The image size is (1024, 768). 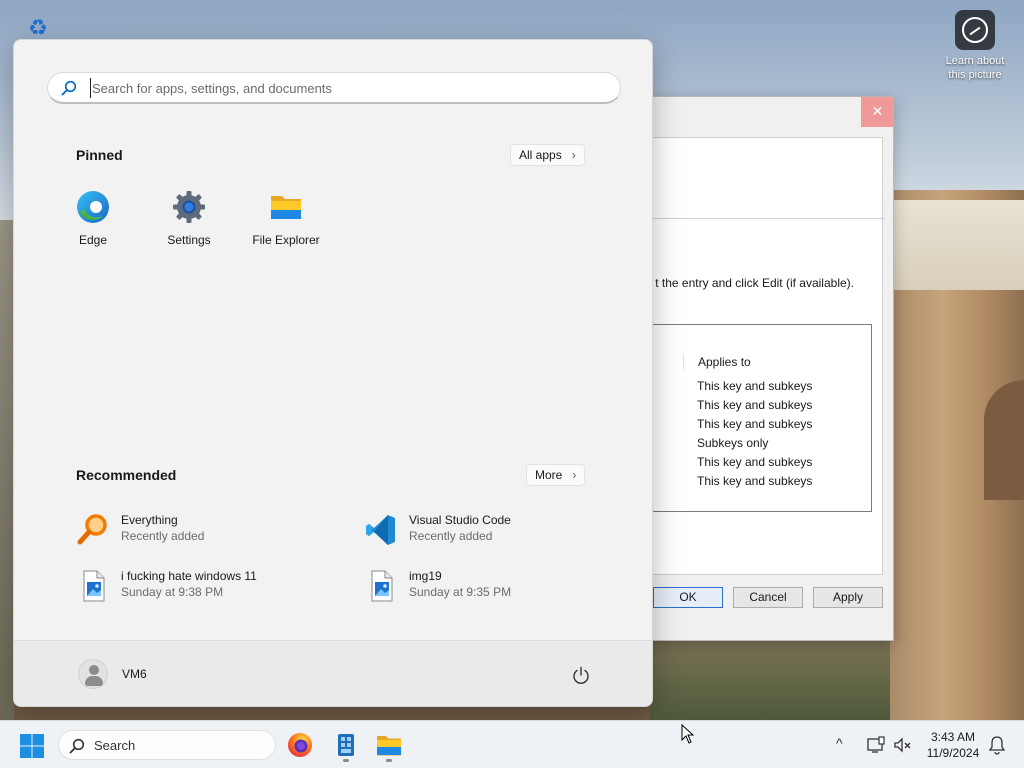 I want to click on clock-time: 3:43 AM, so click(x=953, y=737).